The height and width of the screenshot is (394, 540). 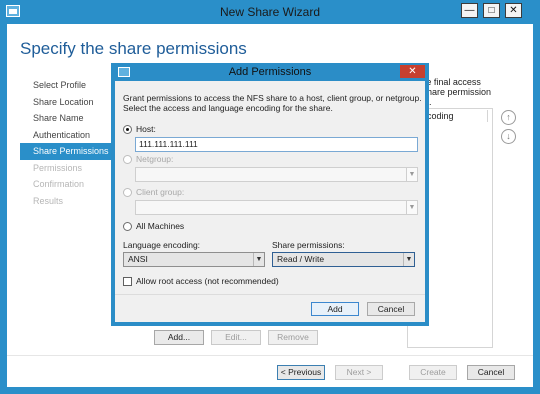 What do you see at coordinates (127, 226) in the screenshot?
I see `all-machines-radio` at bounding box center [127, 226].